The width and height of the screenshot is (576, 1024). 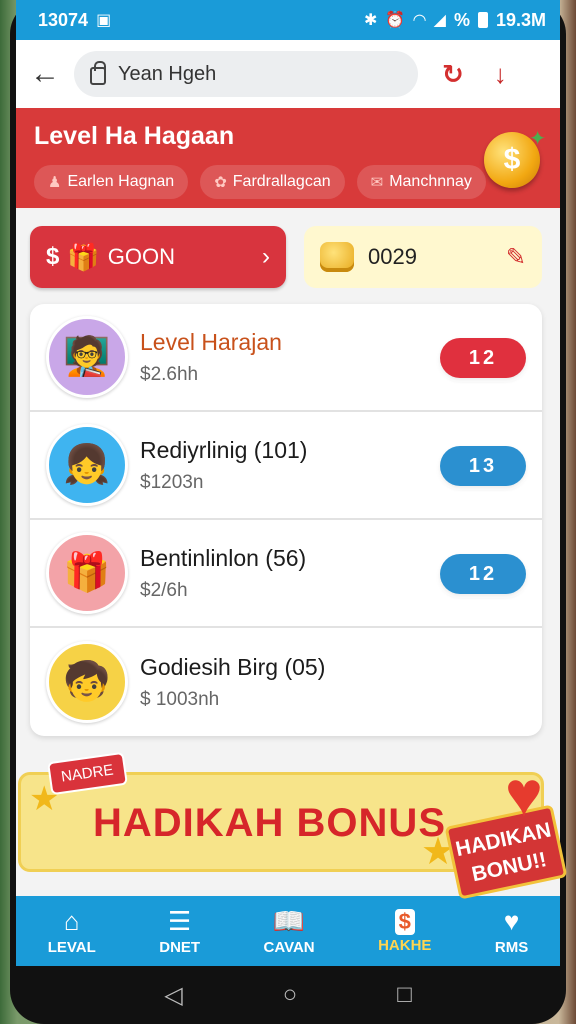 I want to click on nav-label: CAVAN, so click(x=289, y=947).